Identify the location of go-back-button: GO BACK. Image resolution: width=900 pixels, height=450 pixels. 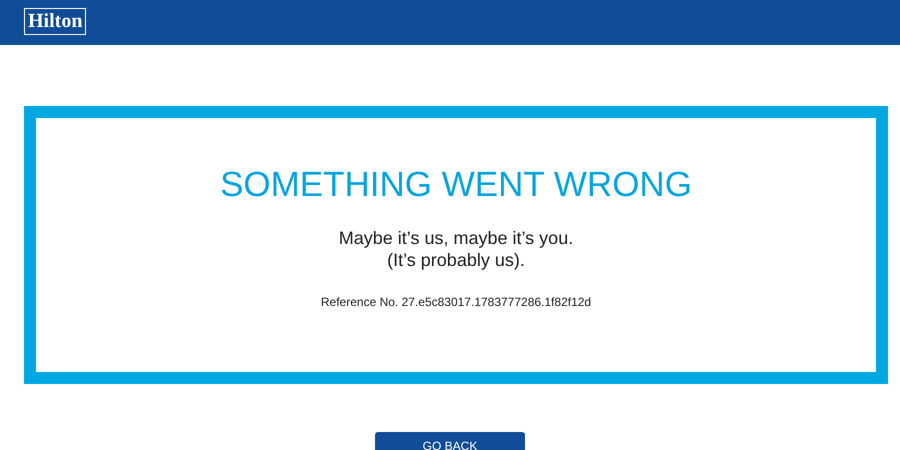
(450, 441).